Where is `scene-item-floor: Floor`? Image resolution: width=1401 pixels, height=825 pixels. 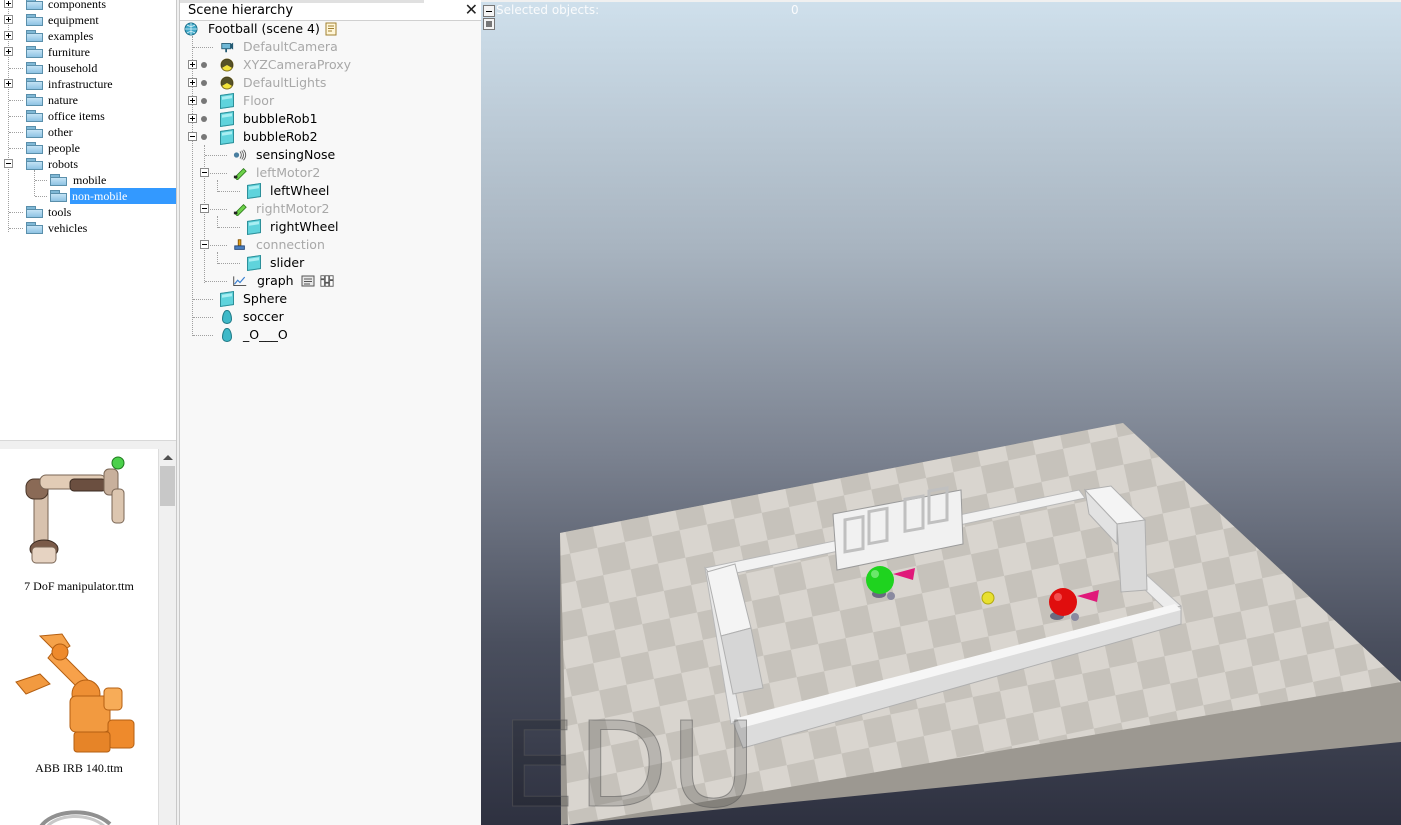
scene-item-floor: Floor is located at coordinates (330, 101).